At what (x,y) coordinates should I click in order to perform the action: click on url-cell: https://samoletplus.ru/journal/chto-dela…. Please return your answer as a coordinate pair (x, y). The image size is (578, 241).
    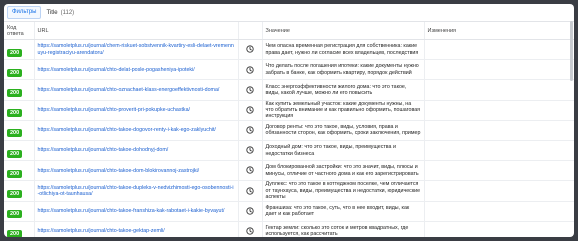
    Looking at the image, I should click on (136, 70).